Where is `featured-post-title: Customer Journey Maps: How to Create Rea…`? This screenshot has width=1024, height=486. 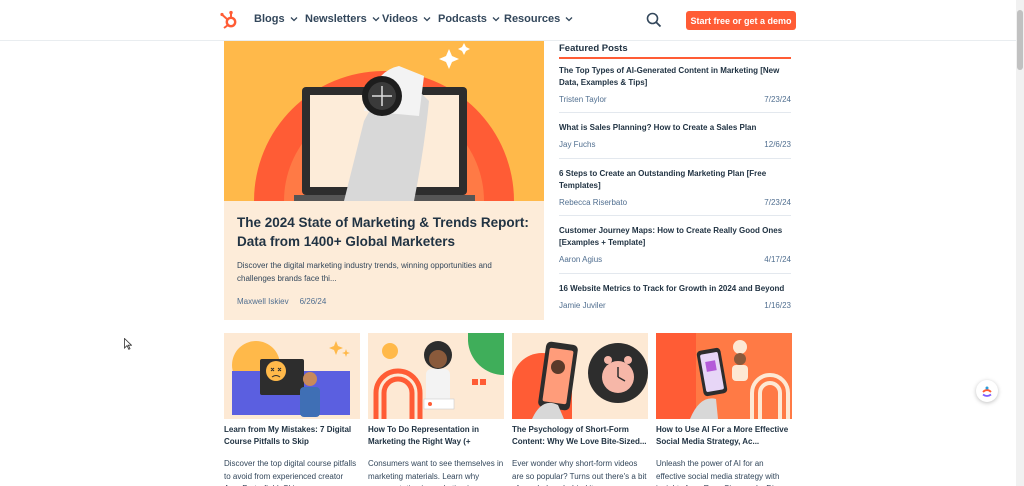
featured-post-title: Customer Journey Maps: How to Create Rea… is located at coordinates (675, 237).